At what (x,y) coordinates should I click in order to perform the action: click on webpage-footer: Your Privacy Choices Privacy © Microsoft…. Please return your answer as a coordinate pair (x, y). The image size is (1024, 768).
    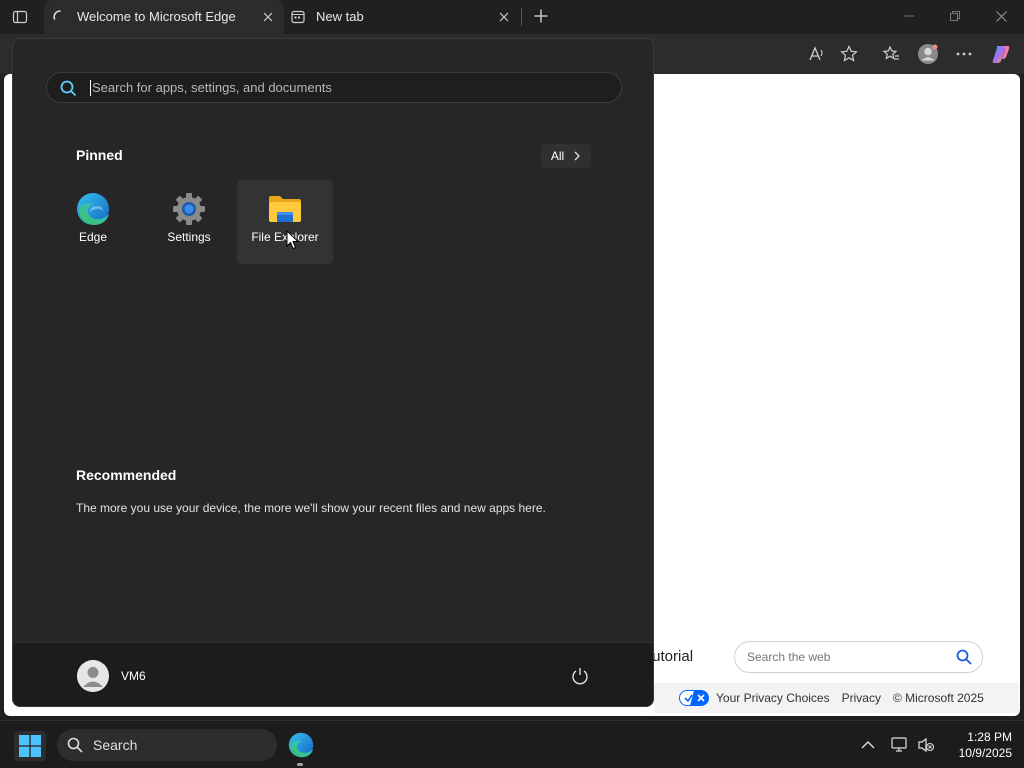
    Looking at the image, I should click on (836, 698).